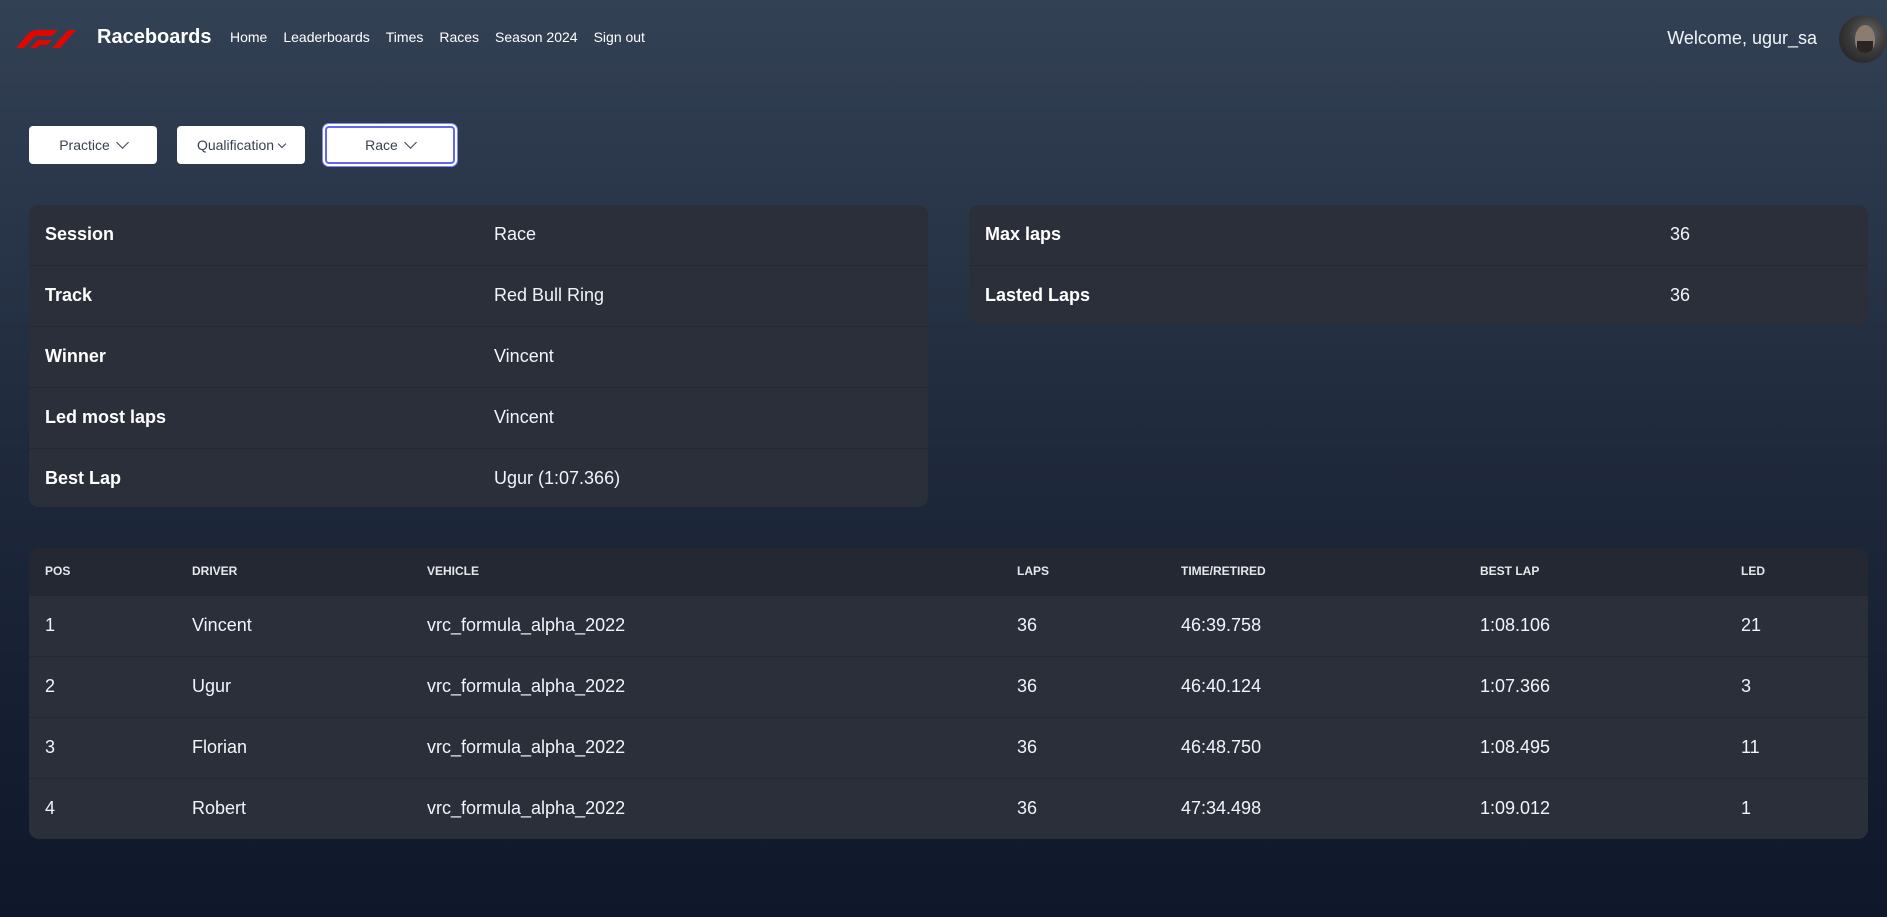  Describe the element at coordinates (235, 145) in the screenshot. I see `qualification-dropdown-label: Qualification` at that location.